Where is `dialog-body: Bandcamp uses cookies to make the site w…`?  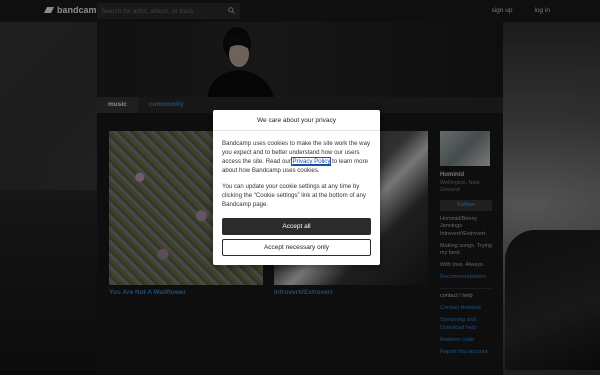 dialog-body: Bandcamp uses cookies to make the site w… is located at coordinates (296, 170).